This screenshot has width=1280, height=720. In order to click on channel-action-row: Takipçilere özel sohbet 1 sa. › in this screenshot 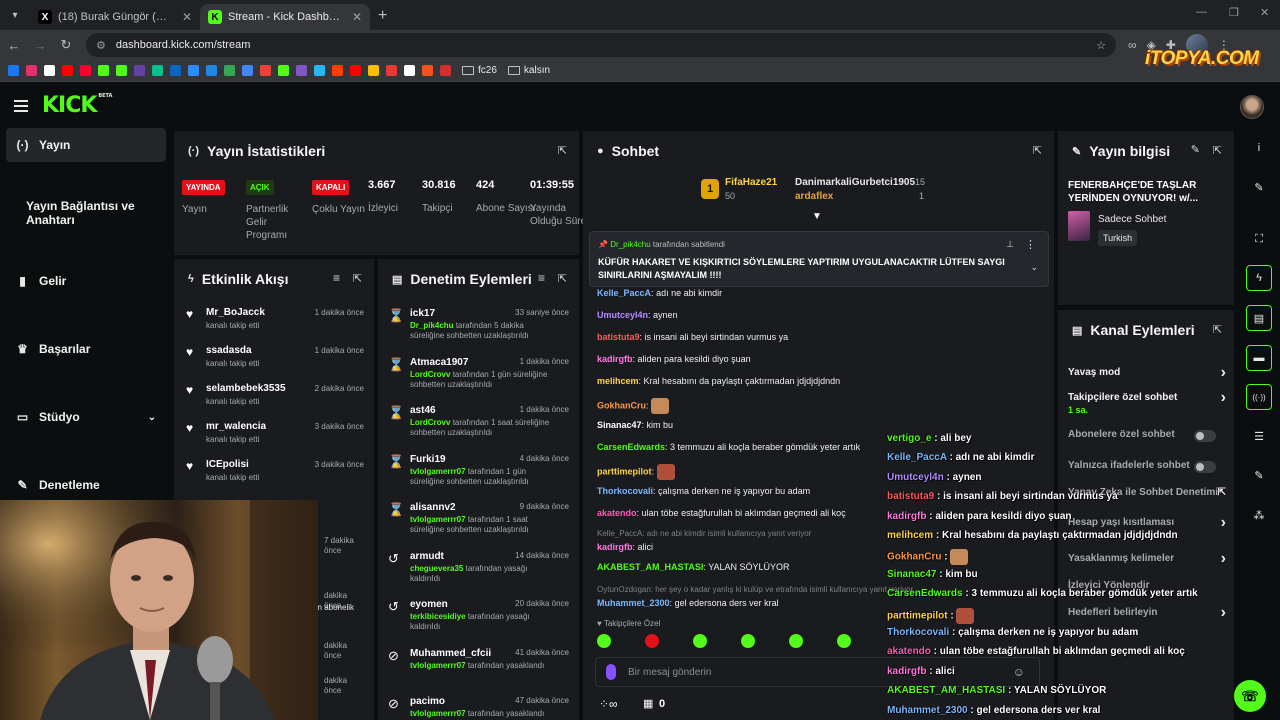, I will do `click(1147, 402)`.